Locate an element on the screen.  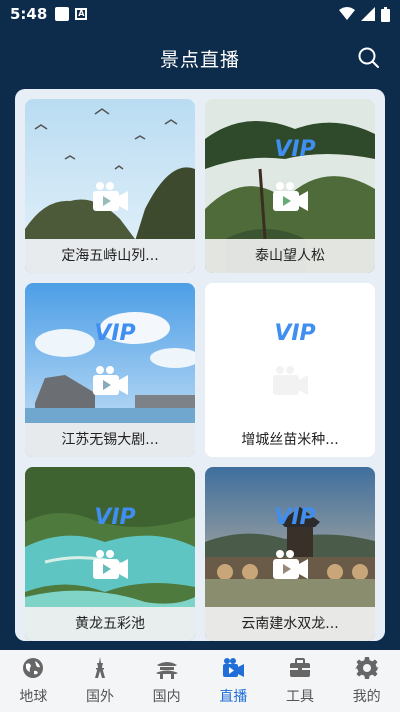
live-card: VIP 黄龙五彩池 is located at coordinates (110, 554).